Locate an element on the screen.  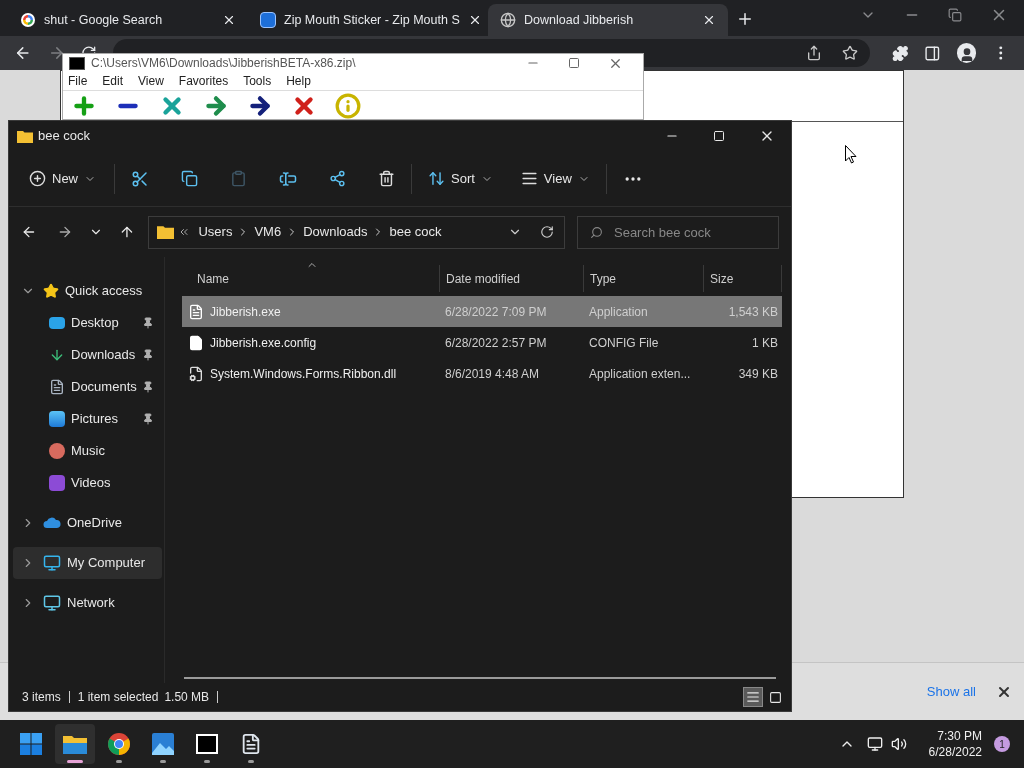
selection-size: 1.50 MB is located at coordinates (187, 697).